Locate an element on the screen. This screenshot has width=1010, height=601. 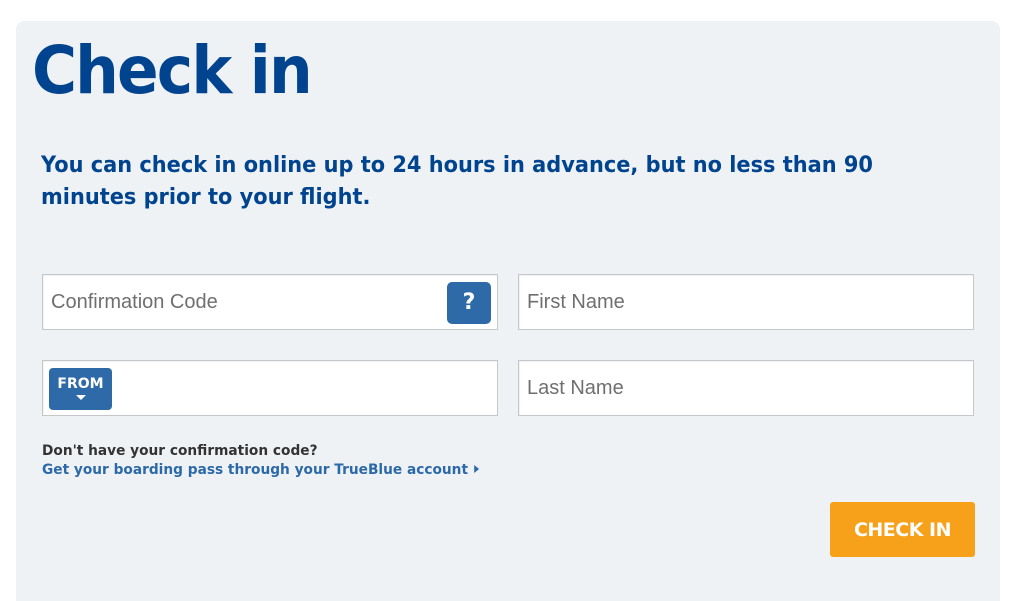
last-name-field is located at coordinates (746, 388).